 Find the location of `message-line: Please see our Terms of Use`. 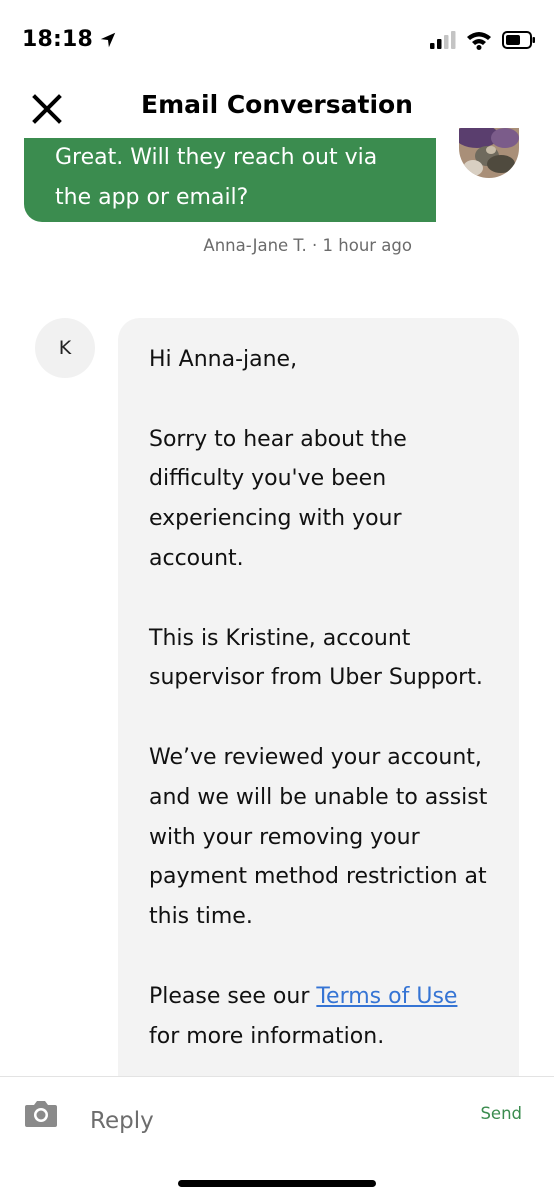

message-line: Please see our Terms of Use is located at coordinates (324, 997).